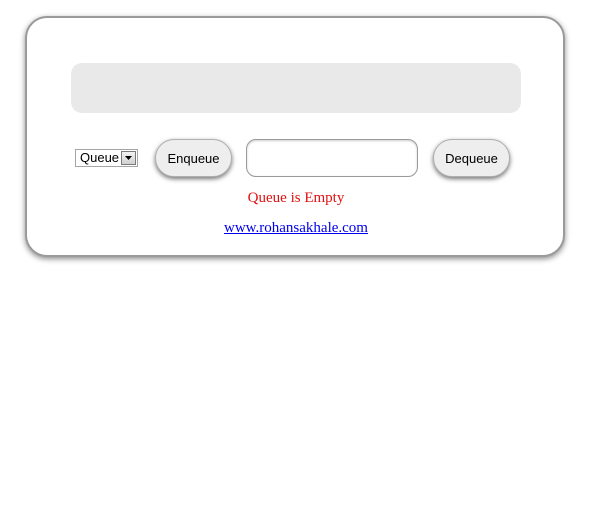  Describe the element at coordinates (471, 158) in the screenshot. I see `dequeue-button: Dequeue` at that location.